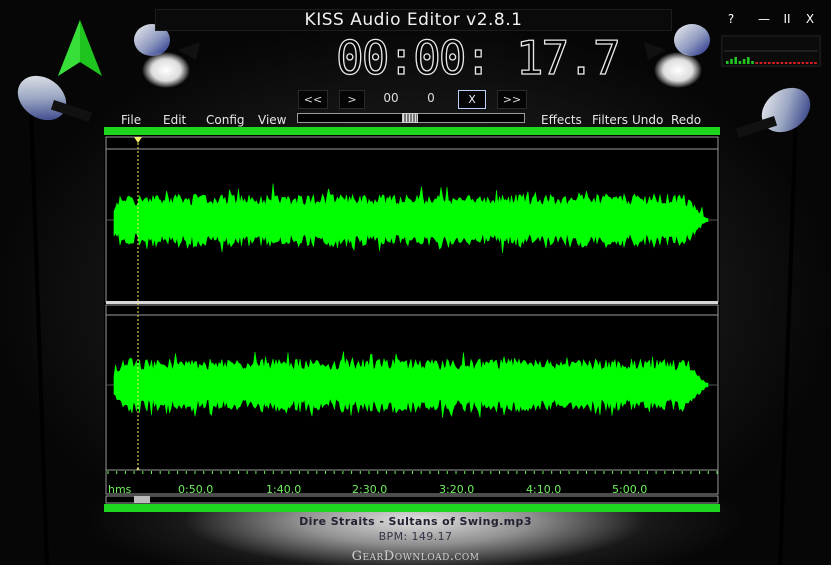 The height and width of the screenshot is (565, 831). I want to click on bottom-green-bar, so click(412, 508).